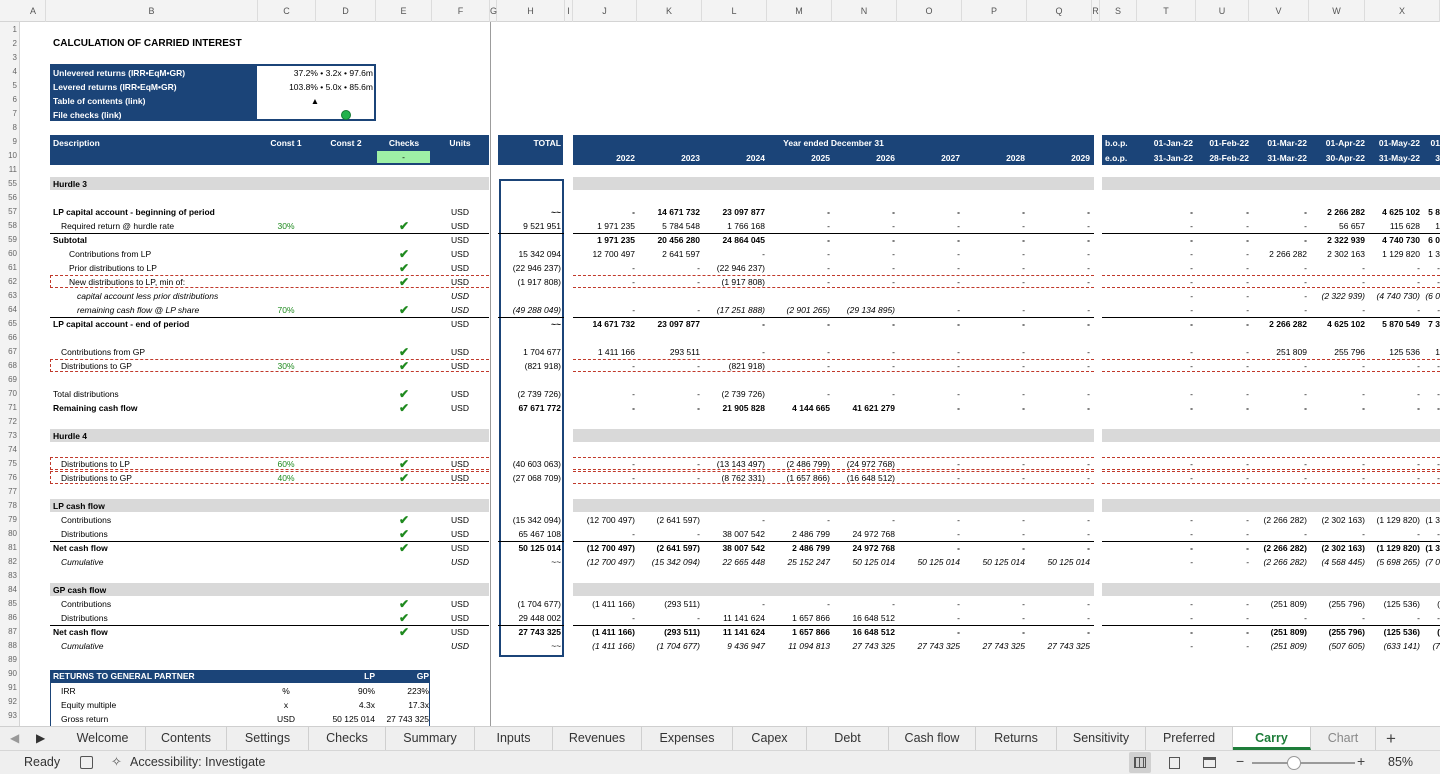 The width and height of the screenshot is (1440, 774). Describe the element at coordinates (669, 212) in the screenshot. I see `year-value: 14 671 732` at that location.